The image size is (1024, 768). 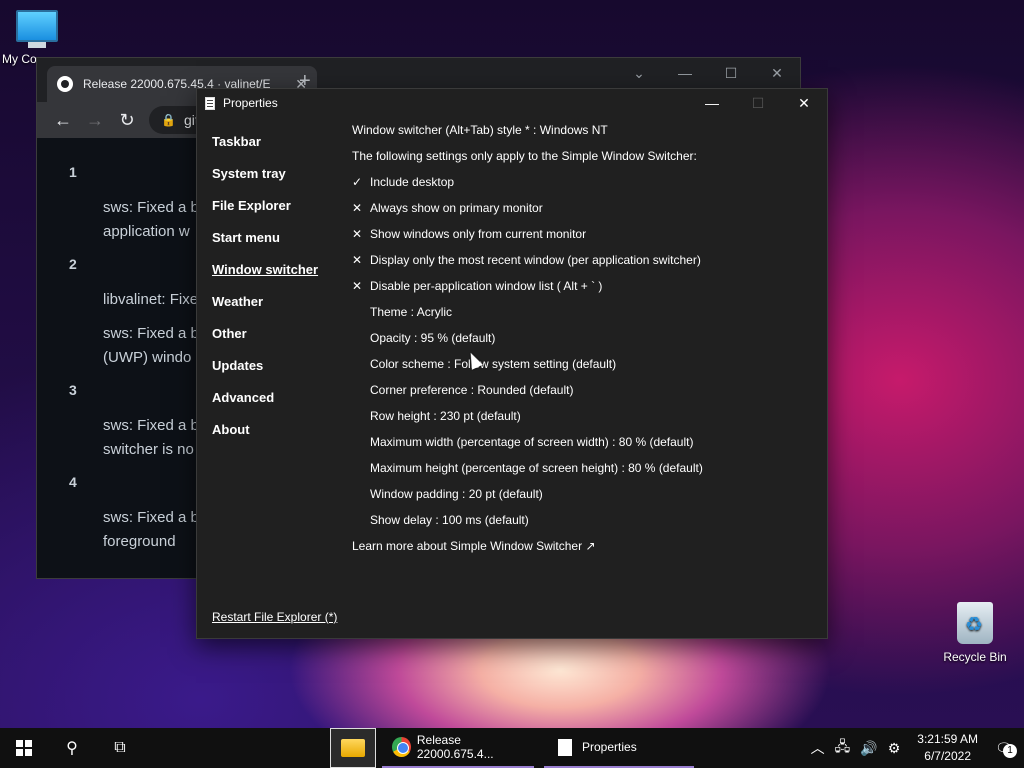 What do you see at coordinates (843, 748) in the screenshot?
I see `network-icon: 🖧` at bounding box center [843, 748].